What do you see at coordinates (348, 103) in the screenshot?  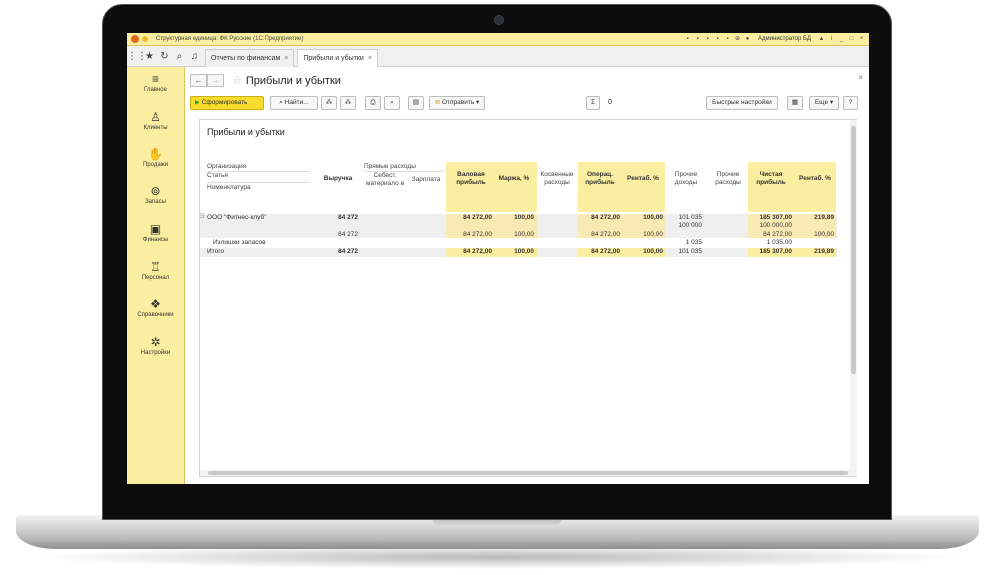 I see `collapse-groups-icon: ⁂` at bounding box center [348, 103].